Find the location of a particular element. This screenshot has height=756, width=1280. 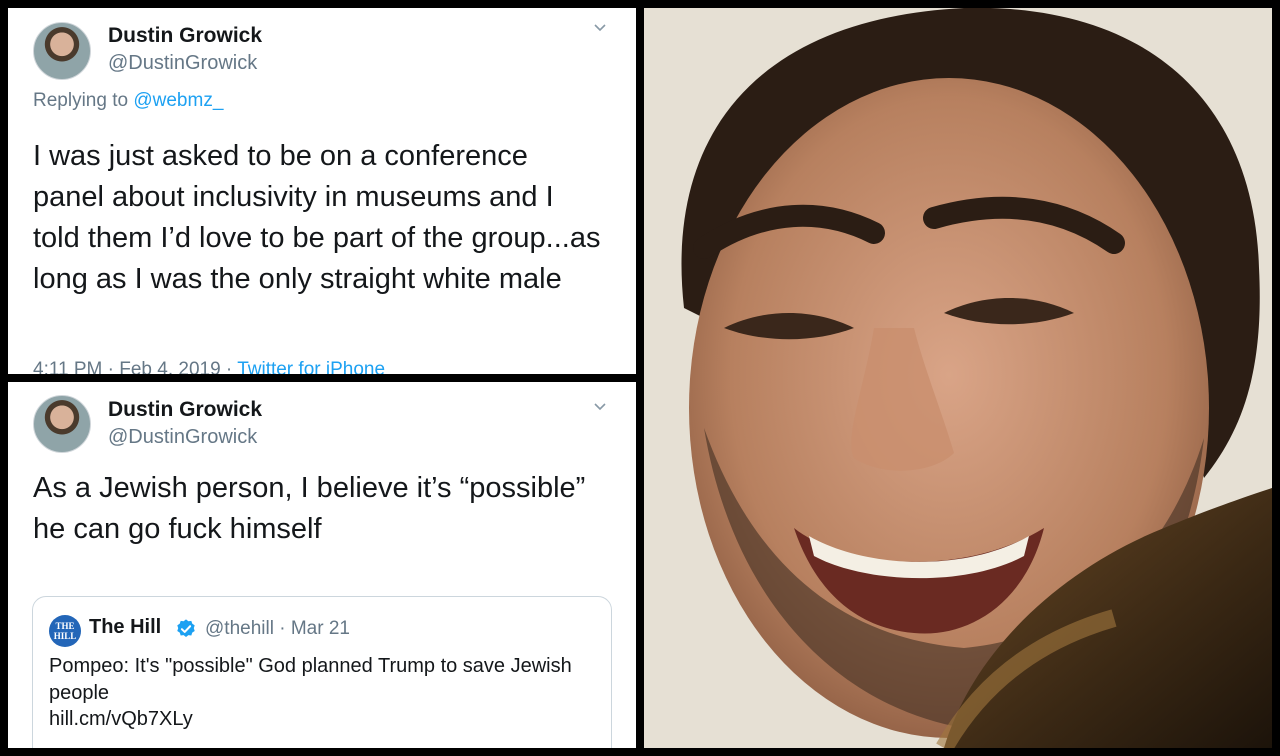

reply-mention-link: @webmz_ is located at coordinates (178, 100).